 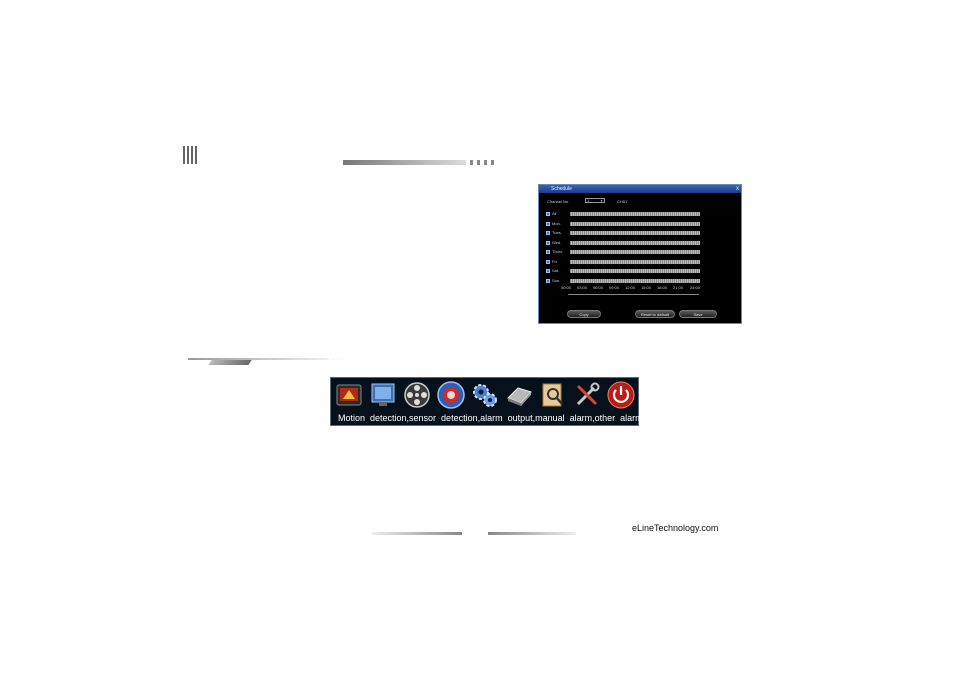 What do you see at coordinates (655, 314) in the screenshot?
I see `reset-default-button: Reset to default` at bounding box center [655, 314].